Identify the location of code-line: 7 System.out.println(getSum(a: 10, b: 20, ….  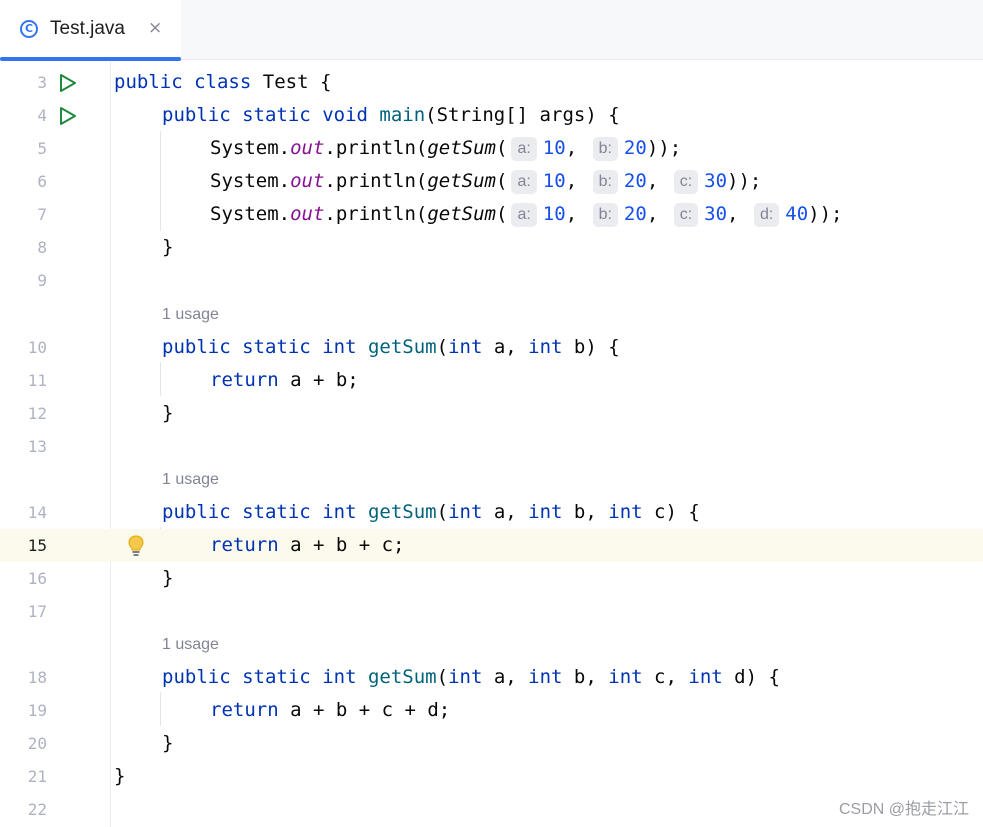
(491, 214).